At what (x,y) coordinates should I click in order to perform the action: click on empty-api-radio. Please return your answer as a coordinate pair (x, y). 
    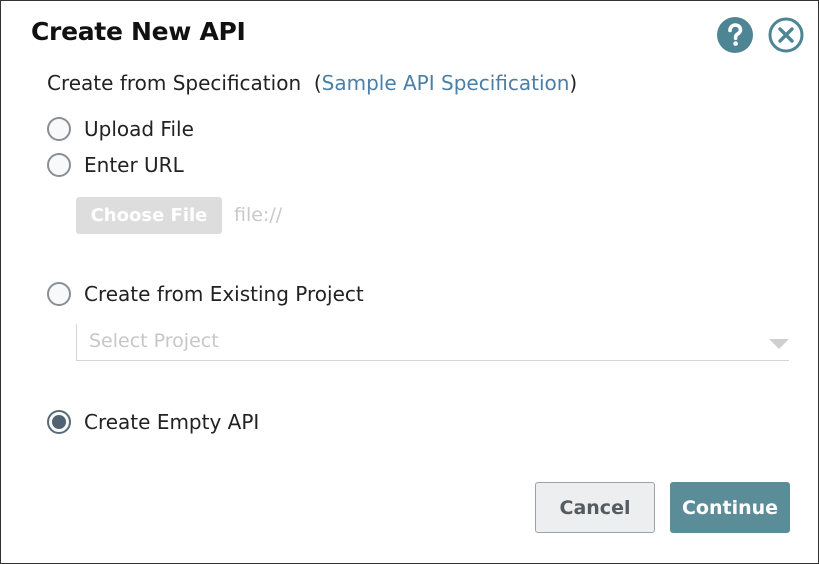
    Looking at the image, I should click on (59, 422).